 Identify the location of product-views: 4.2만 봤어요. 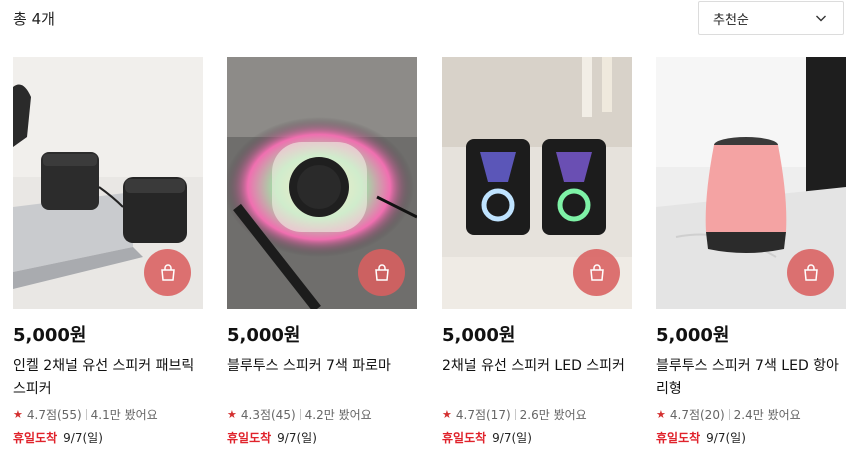
(338, 415).